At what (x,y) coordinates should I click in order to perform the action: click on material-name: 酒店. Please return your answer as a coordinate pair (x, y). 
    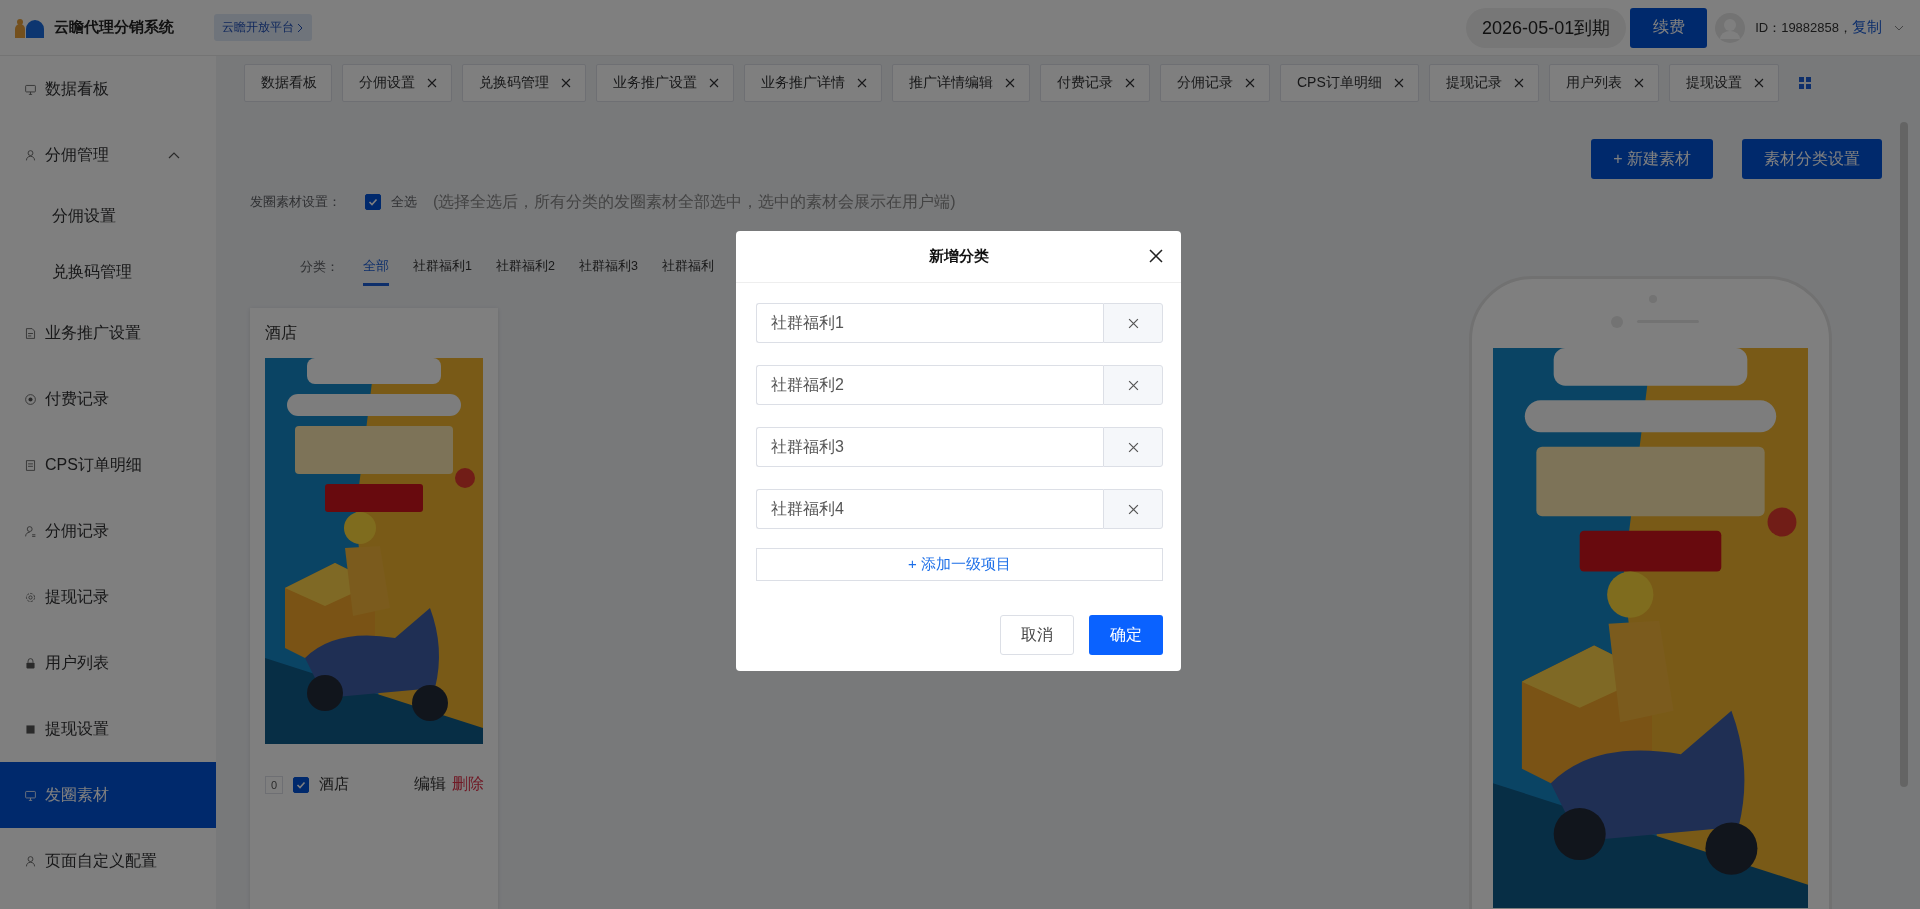
    Looking at the image, I should click on (334, 784).